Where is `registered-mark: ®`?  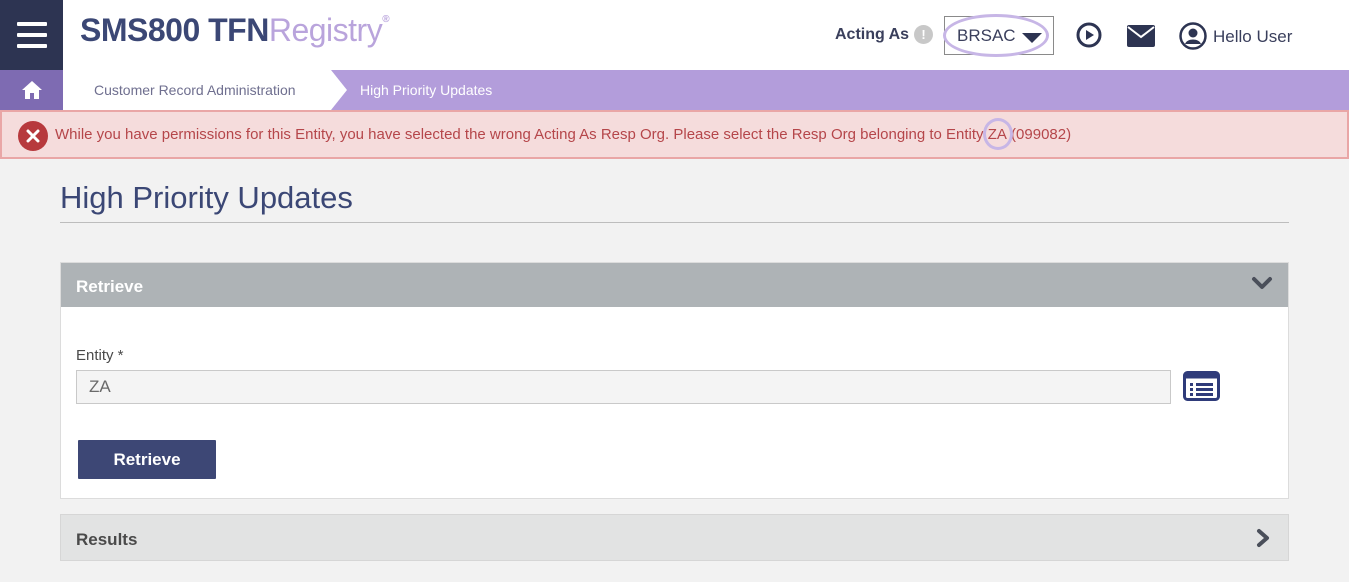
registered-mark: ® is located at coordinates (386, 19).